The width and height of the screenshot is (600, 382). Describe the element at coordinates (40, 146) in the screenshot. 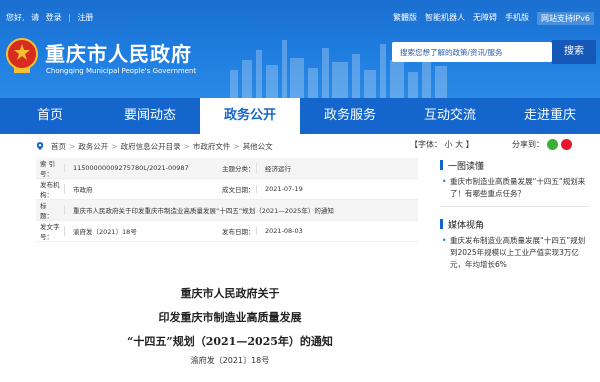

I see `location-pin-icon` at that location.